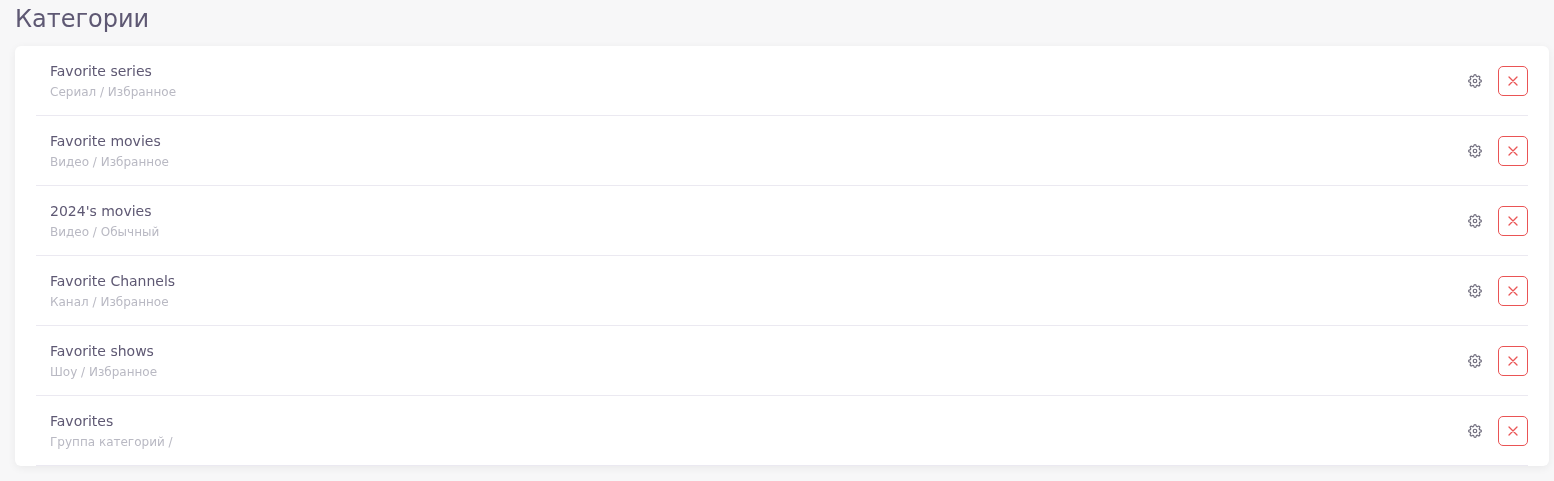 The image size is (1554, 481). What do you see at coordinates (101, 70) in the screenshot?
I see `category-name: Favorite series` at bounding box center [101, 70].